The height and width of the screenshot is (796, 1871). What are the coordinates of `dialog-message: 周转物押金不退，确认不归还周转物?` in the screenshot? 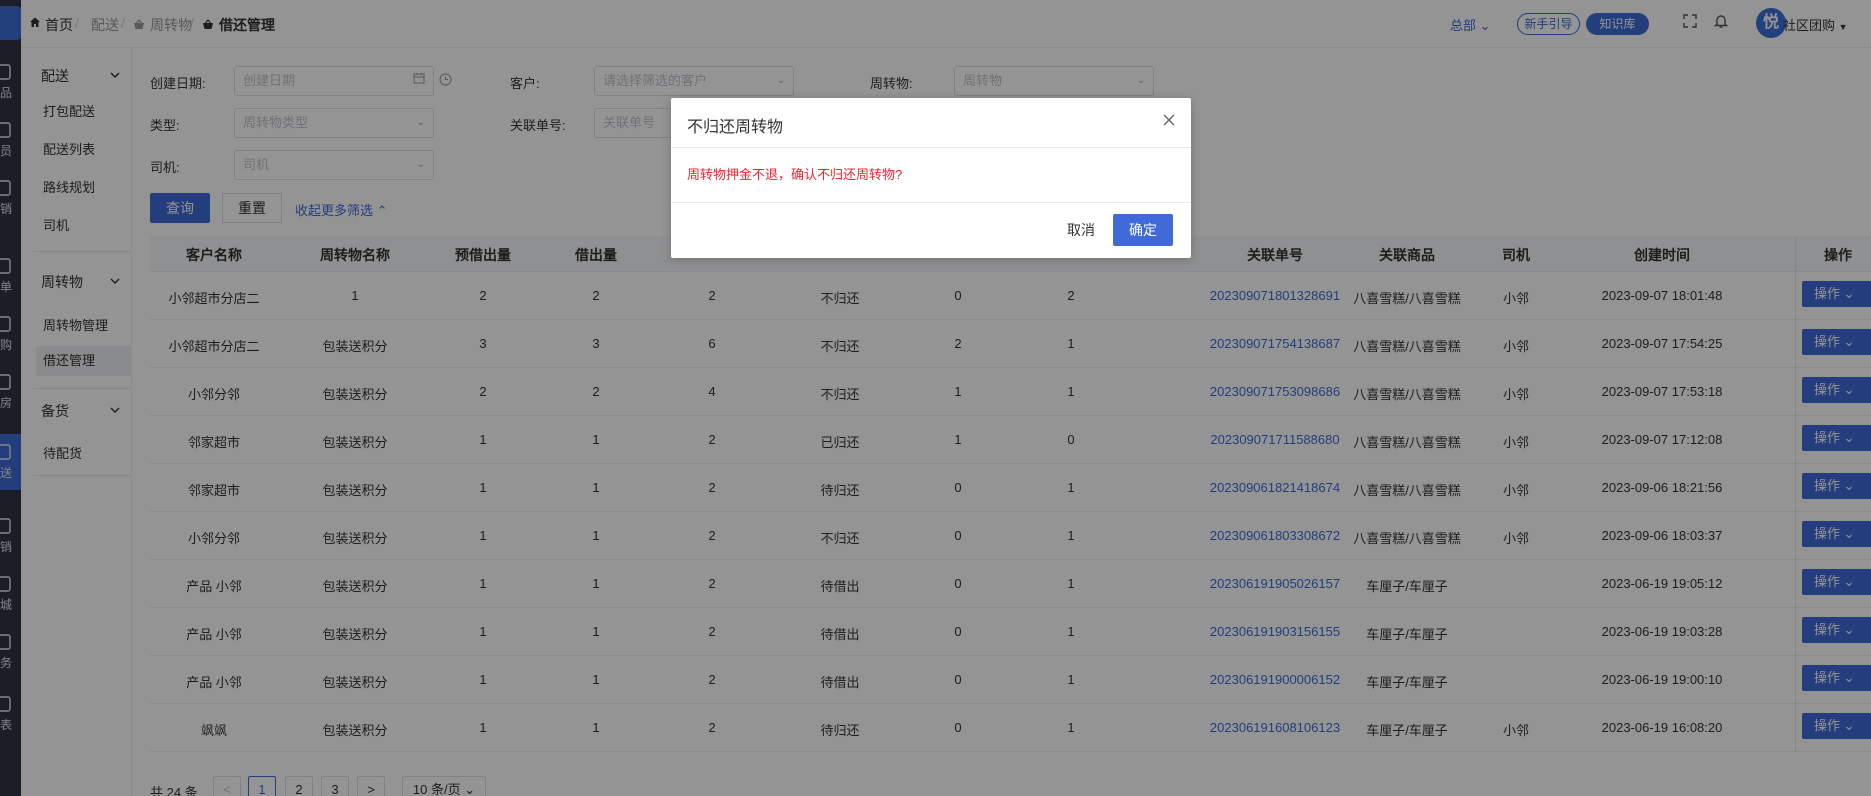 It's located at (795, 174).